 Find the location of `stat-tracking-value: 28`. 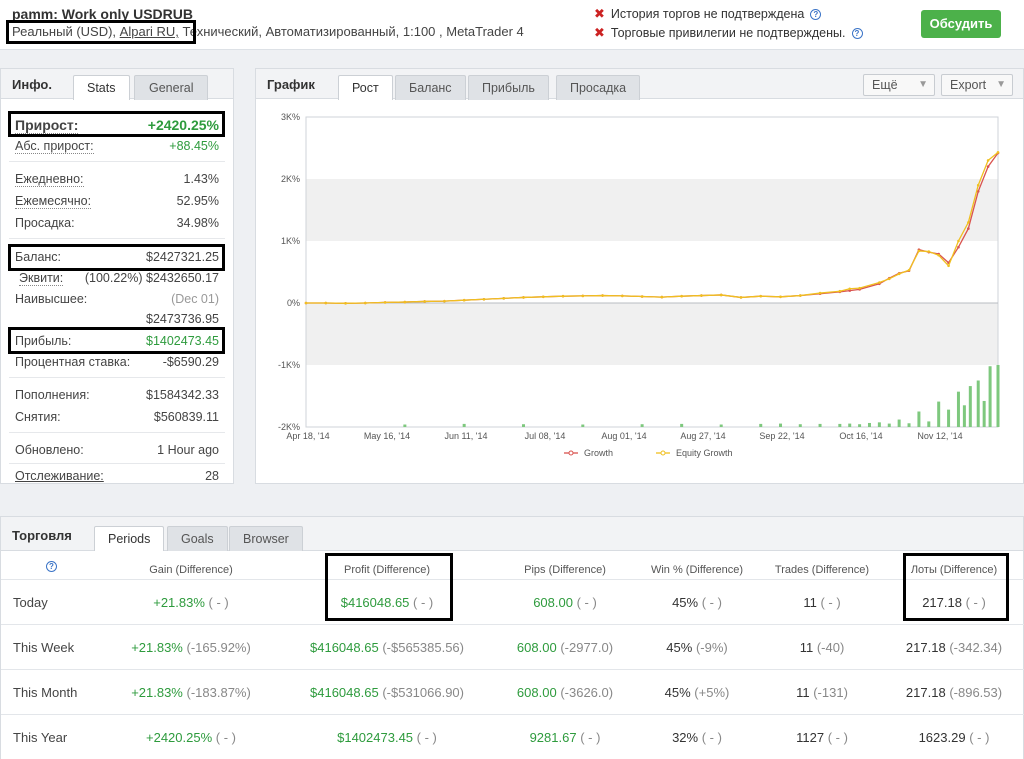

stat-tracking-value: 28 is located at coordinates (212, 476).